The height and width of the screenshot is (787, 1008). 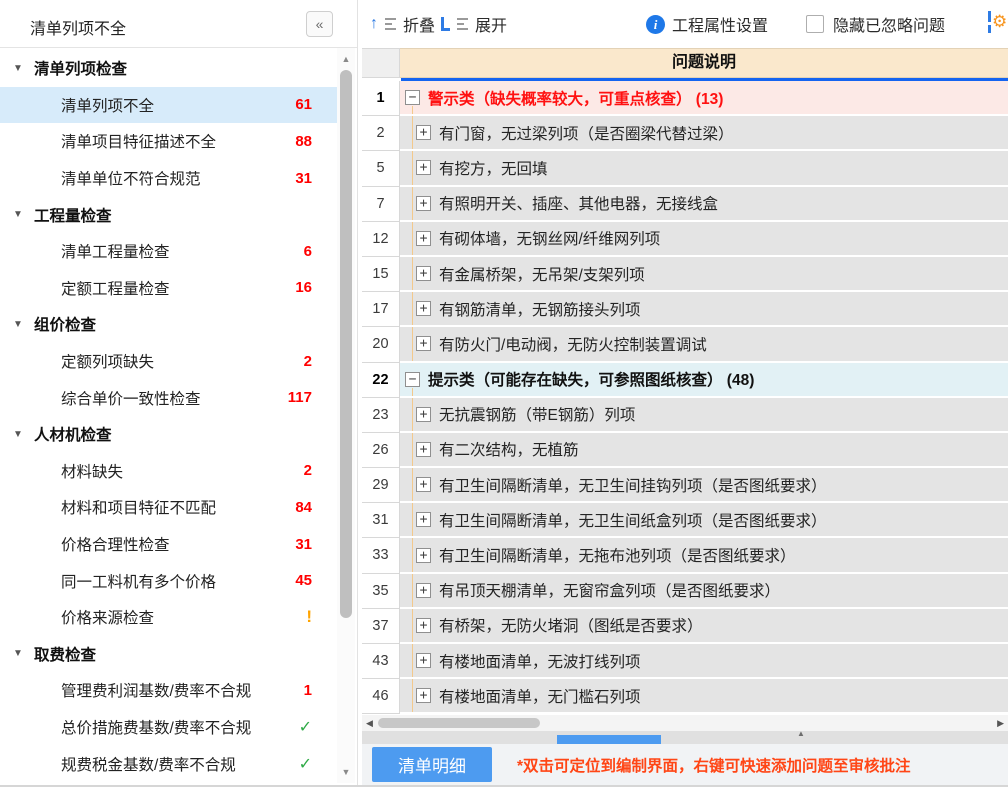 What do you see at coordinates (139, 582) in the screenshot?
I see `tree-label: 同一工料机有多个价格` at bounding box center [139, 582].